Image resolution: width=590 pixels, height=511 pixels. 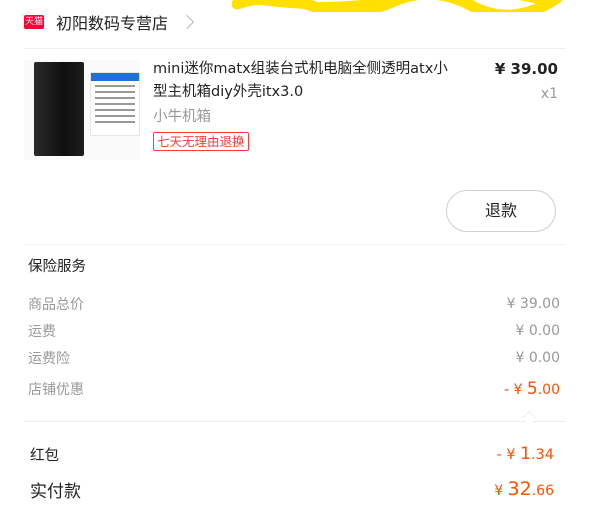 I want to click on fee-label: 运费, so click(x=42, y=332).